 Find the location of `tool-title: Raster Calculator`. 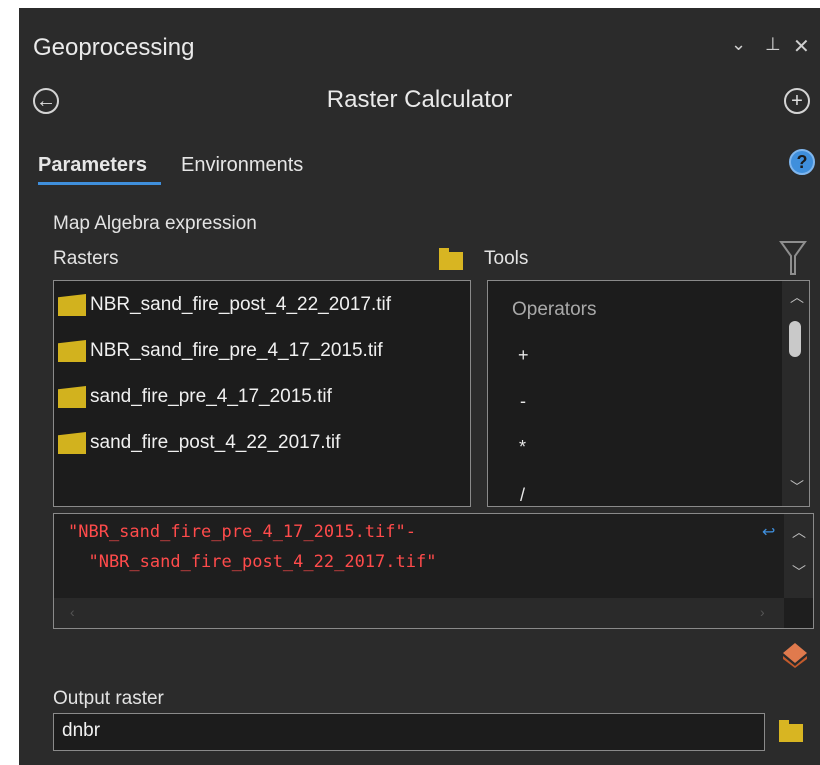

tool-title: Raster Calculator is located at coordinates (419, 99).